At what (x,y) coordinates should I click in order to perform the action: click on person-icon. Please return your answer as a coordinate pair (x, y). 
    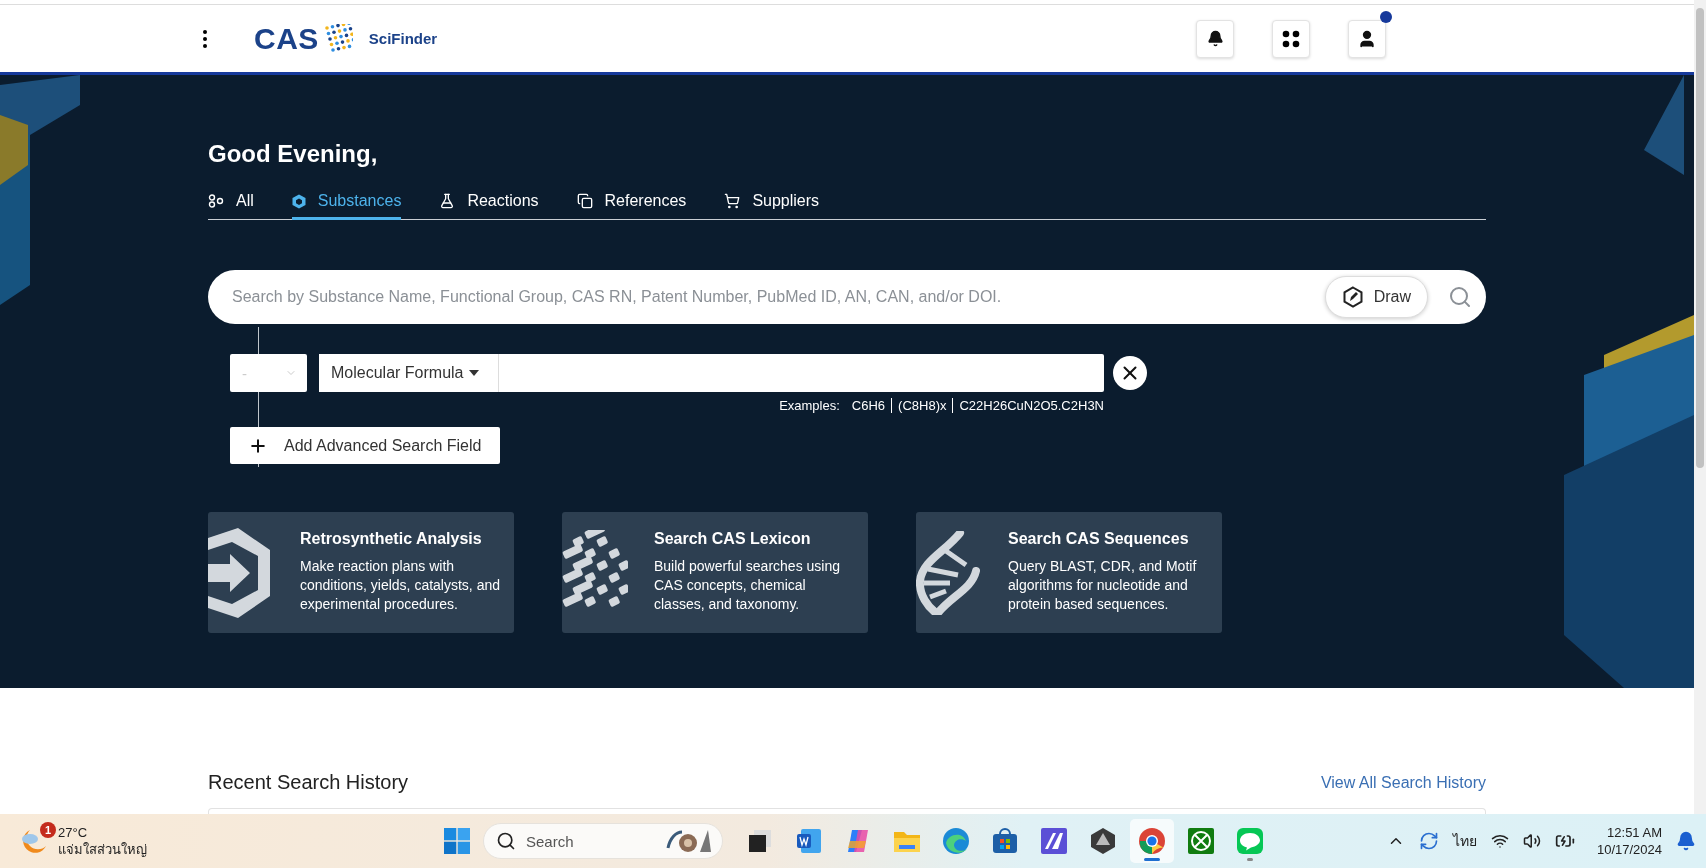
    Looking at the image, I should click on (1367, 38).